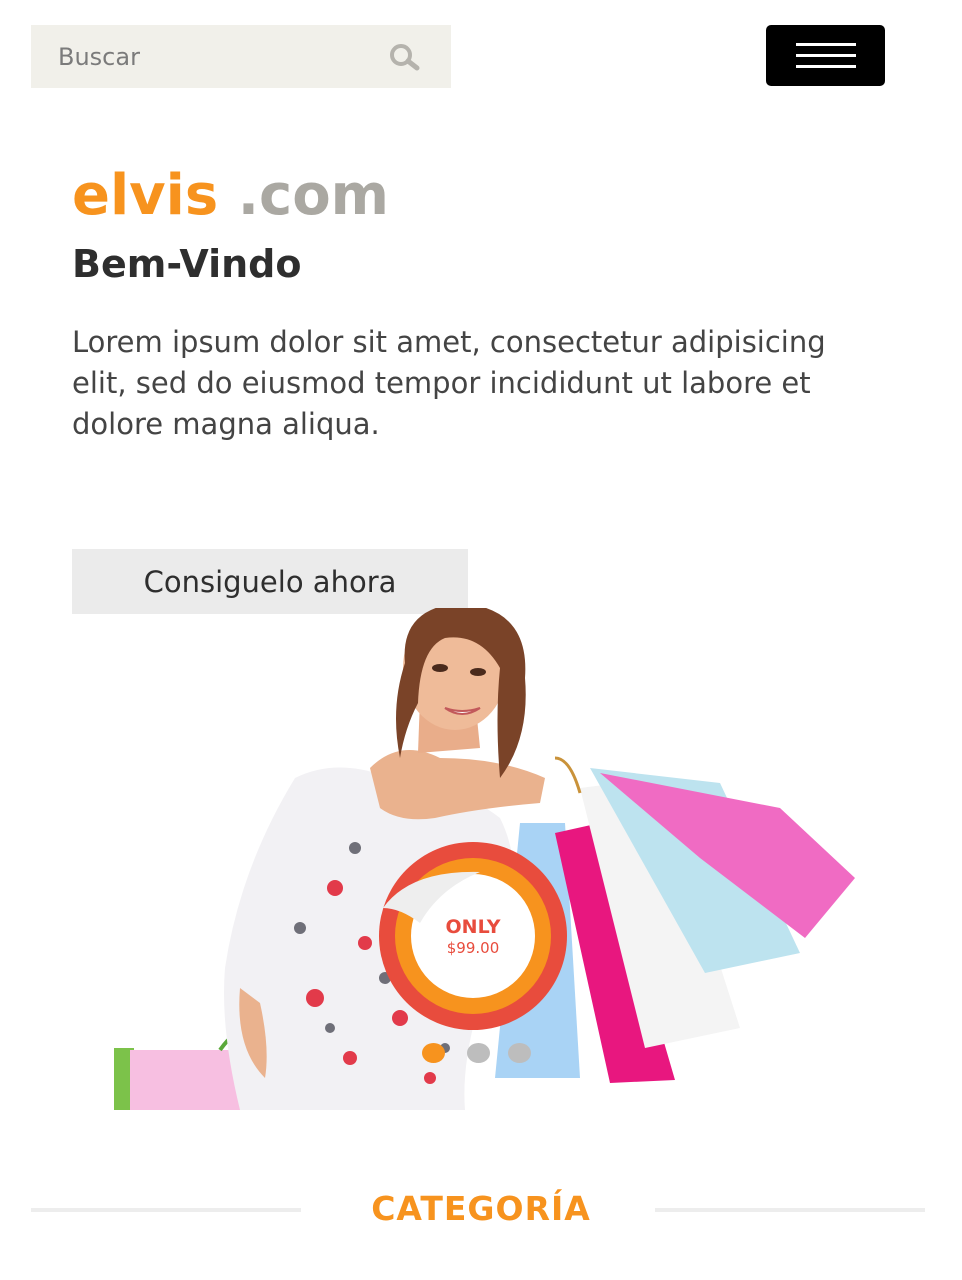 The height and width of the screenshot is (1280, 962). Describe the element at coordinates (404, 57) in the screenshot. I see `search-icon` at that location.